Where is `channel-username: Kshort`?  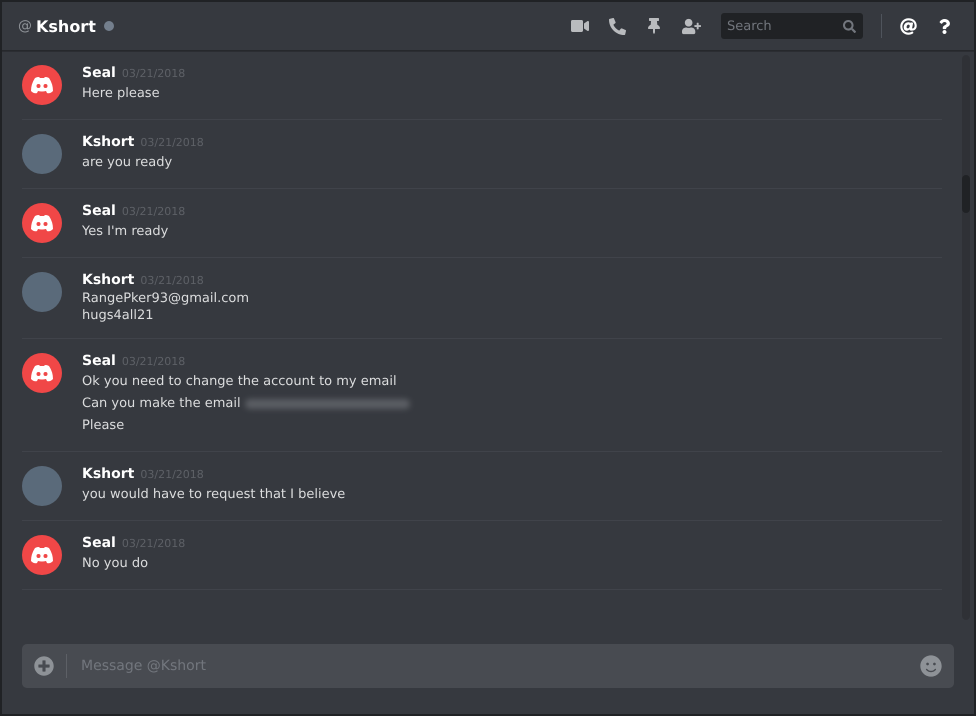 channel-username: Kshort is located at coordinates (66, 26).